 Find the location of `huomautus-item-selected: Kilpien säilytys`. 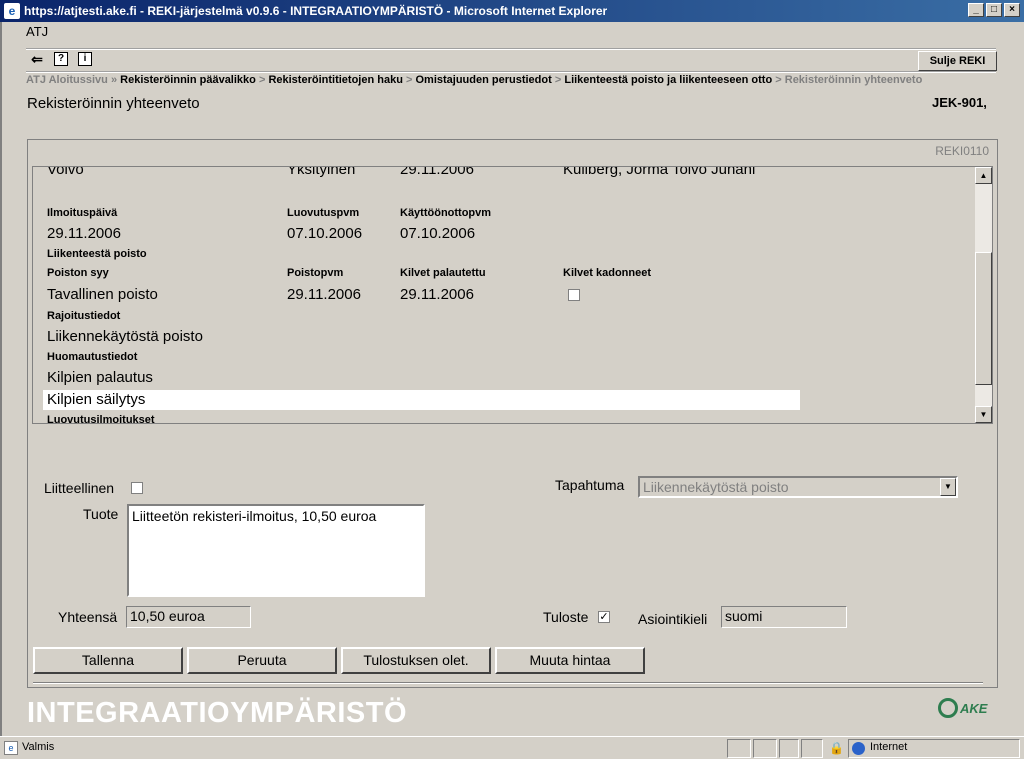

huomautus-item-selected: Kilpien säilytys is located at coordinates (421, 400).